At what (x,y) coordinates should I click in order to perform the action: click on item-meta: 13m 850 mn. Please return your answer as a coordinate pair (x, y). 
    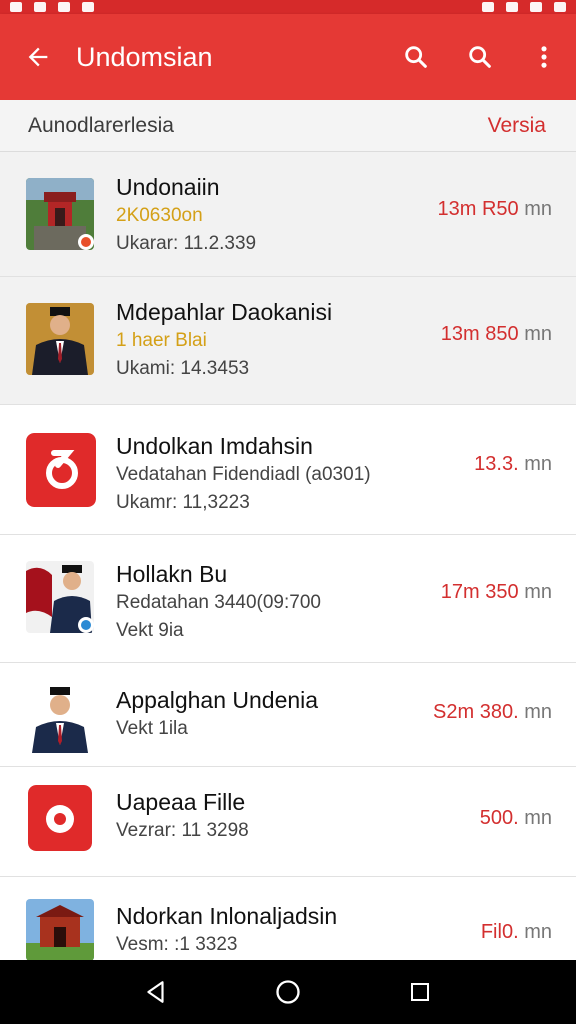
    Looking at the image, I should click on (496, 334).